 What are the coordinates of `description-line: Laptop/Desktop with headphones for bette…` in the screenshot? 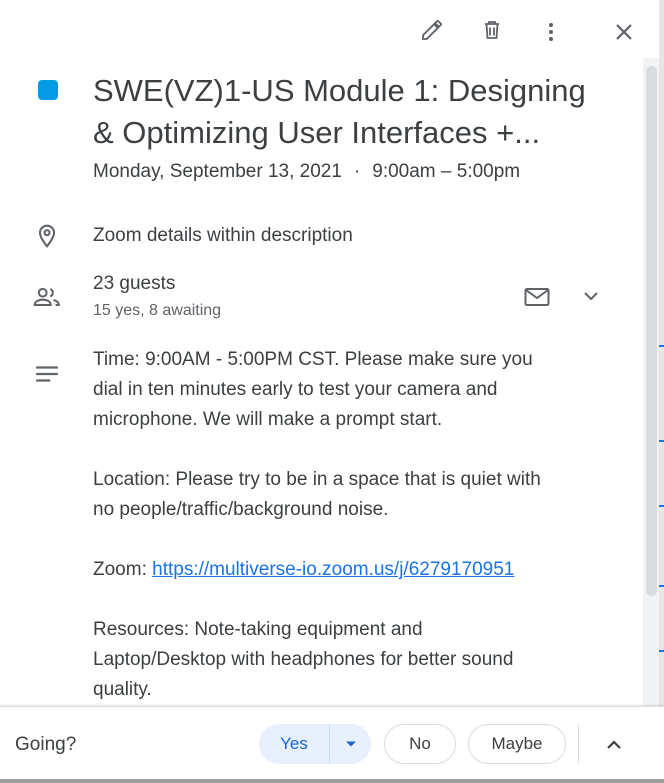 It's located at (303, 659).